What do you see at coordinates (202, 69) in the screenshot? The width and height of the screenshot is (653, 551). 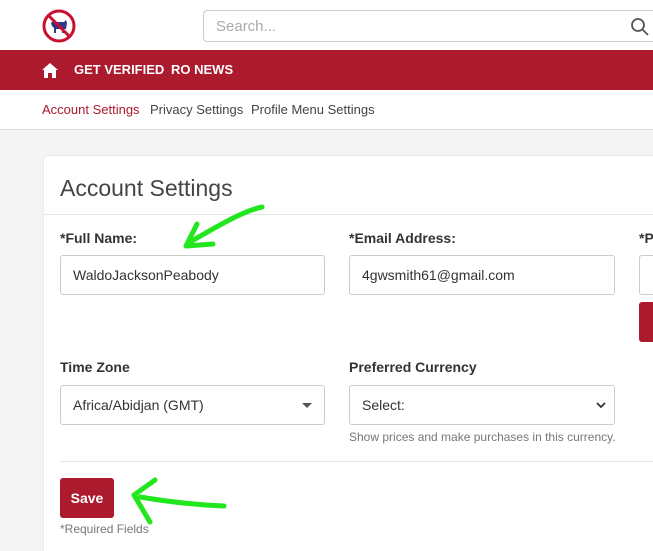 I see `nav-ro-news: RO NEWS` at bounding box center [202, 69].